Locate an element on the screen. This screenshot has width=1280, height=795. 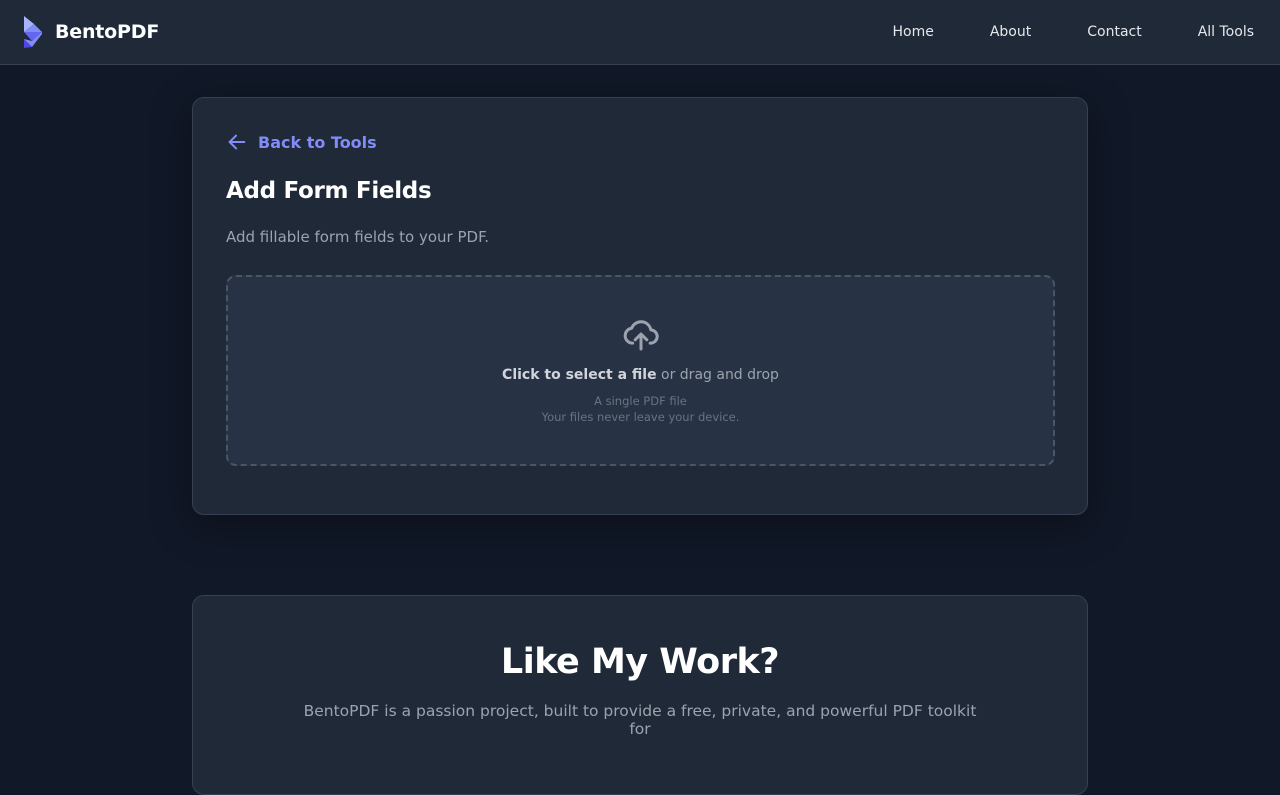
bento-logo-icon is located at coordinates (33, 32).